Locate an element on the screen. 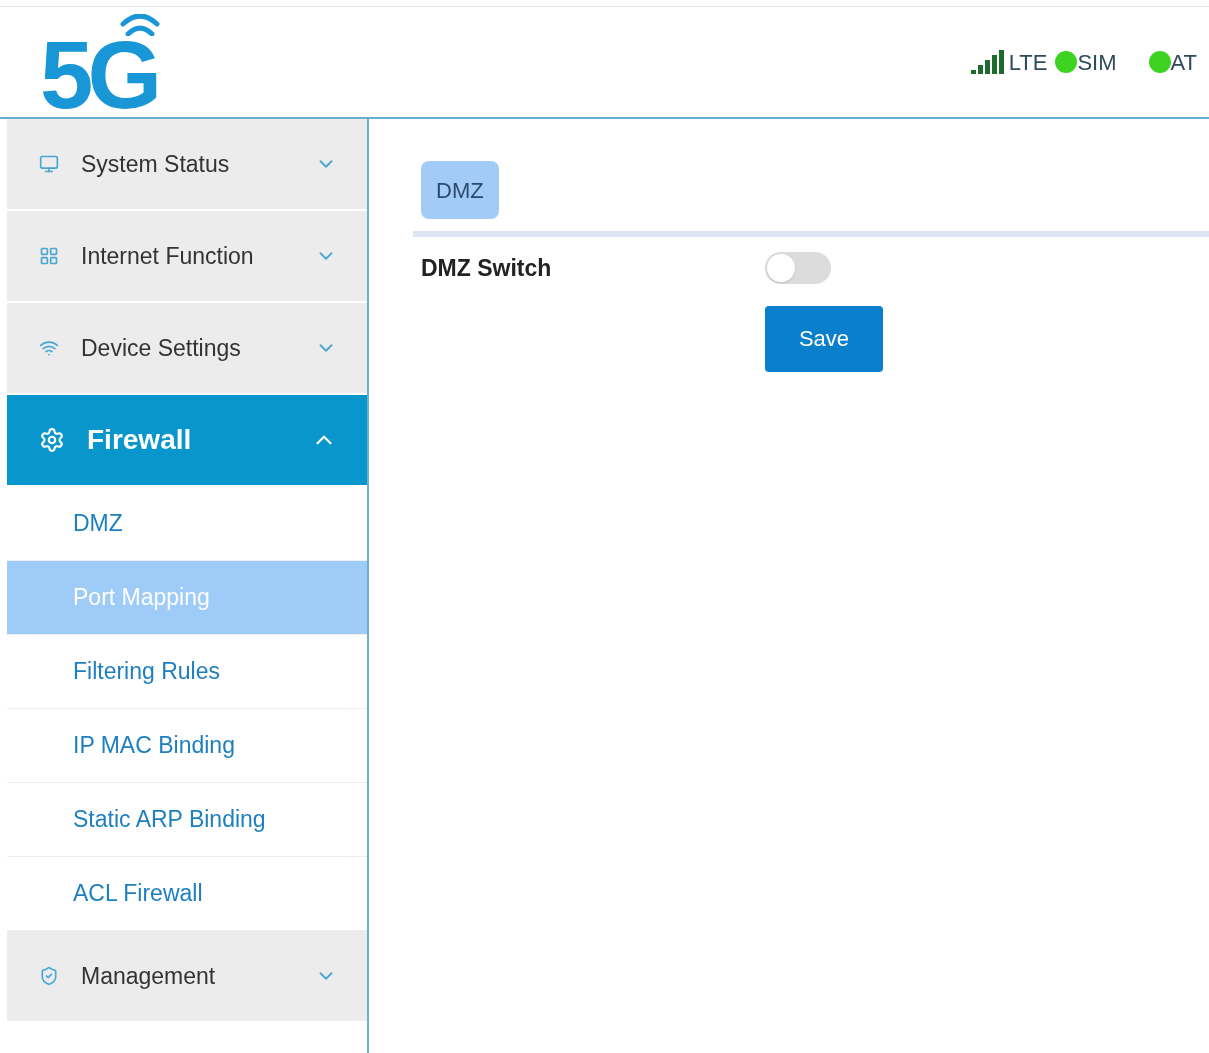 The height and width of the screenshot is (1053, 1209). wifi-icon is located at coordinates (49, 348).